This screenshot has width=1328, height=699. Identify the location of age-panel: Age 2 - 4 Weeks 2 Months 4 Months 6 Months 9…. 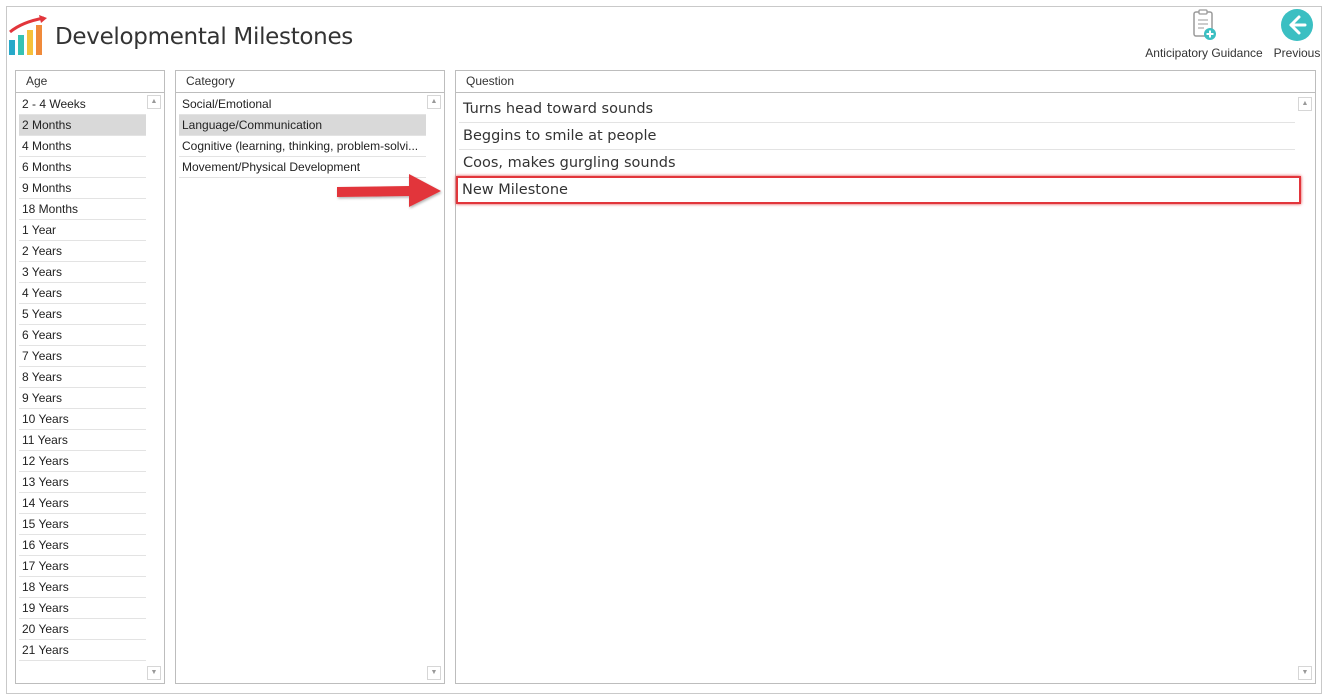
(90, 377).